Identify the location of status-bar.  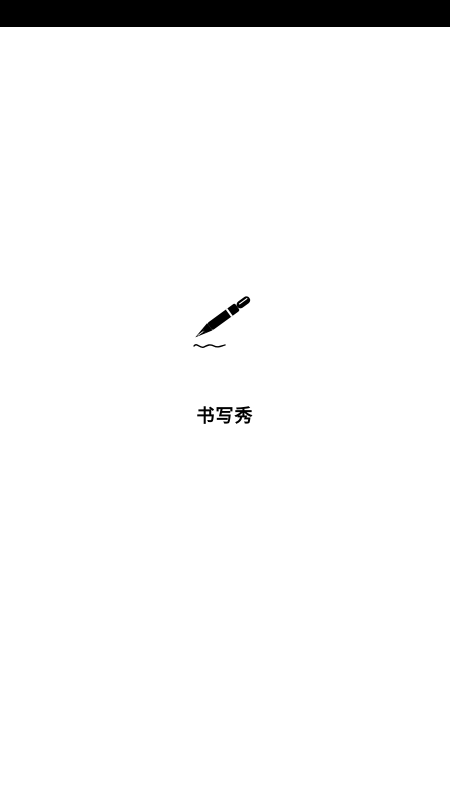
(225, 13).